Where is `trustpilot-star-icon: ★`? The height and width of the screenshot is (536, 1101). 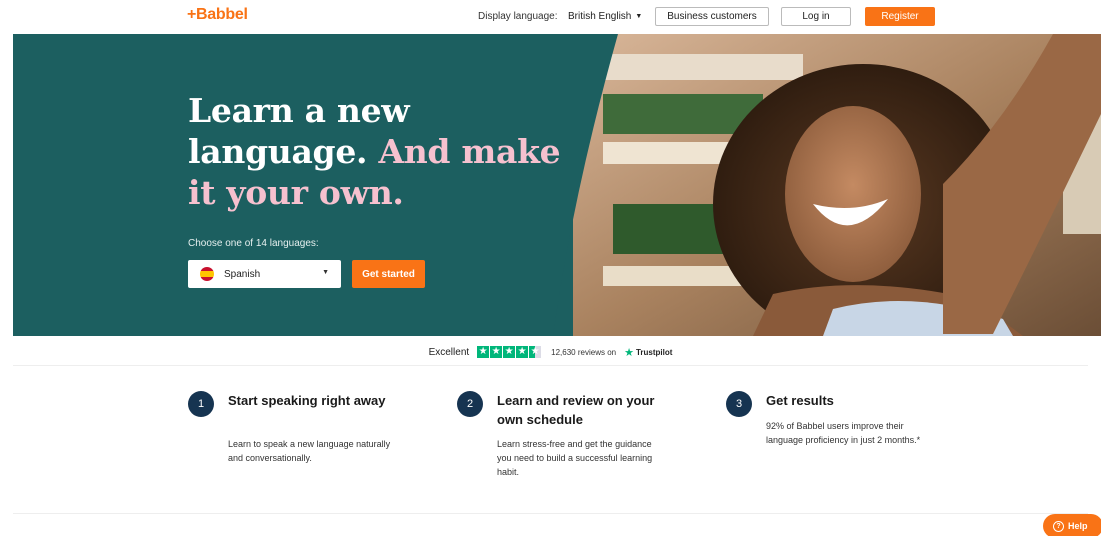 trustpilot-star-icon: ★ is located at coordinates (629, 352).